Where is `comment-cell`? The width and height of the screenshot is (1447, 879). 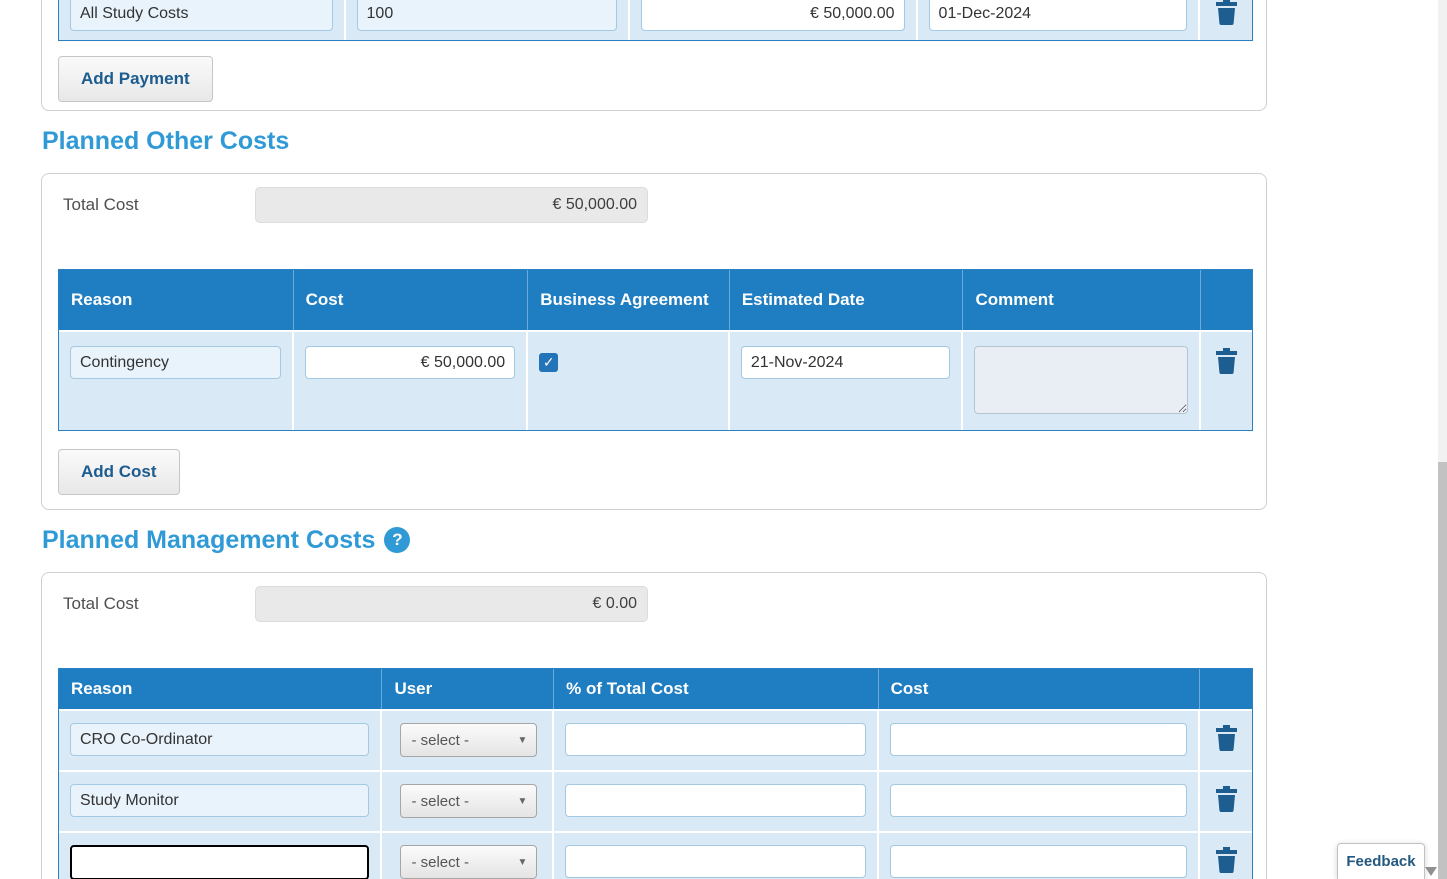
comment-cell is located at coordinates (1082, 381).